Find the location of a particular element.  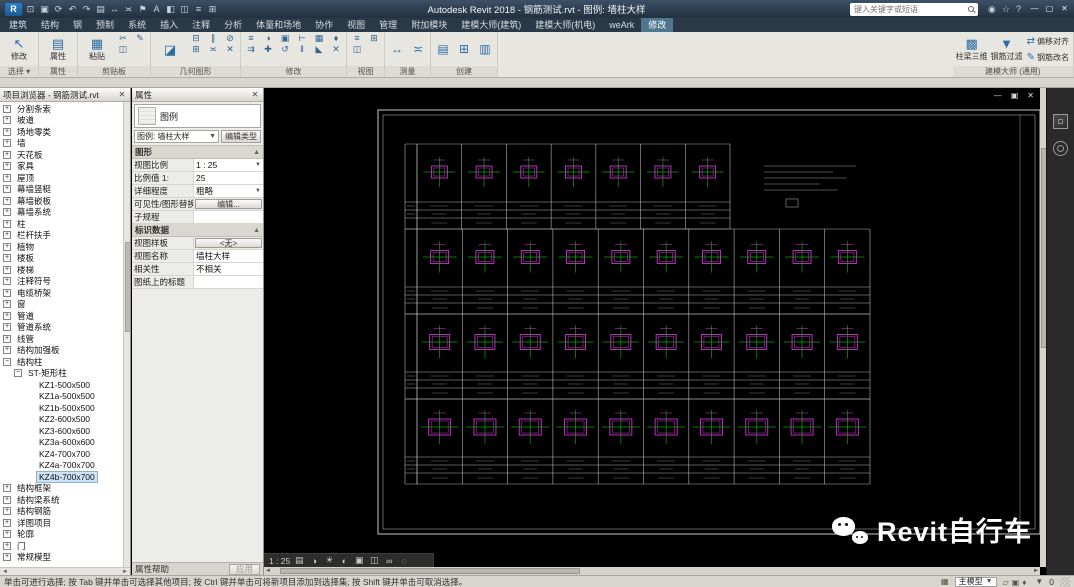

navigation-cube-icon is located at coordinates (1060, 121).